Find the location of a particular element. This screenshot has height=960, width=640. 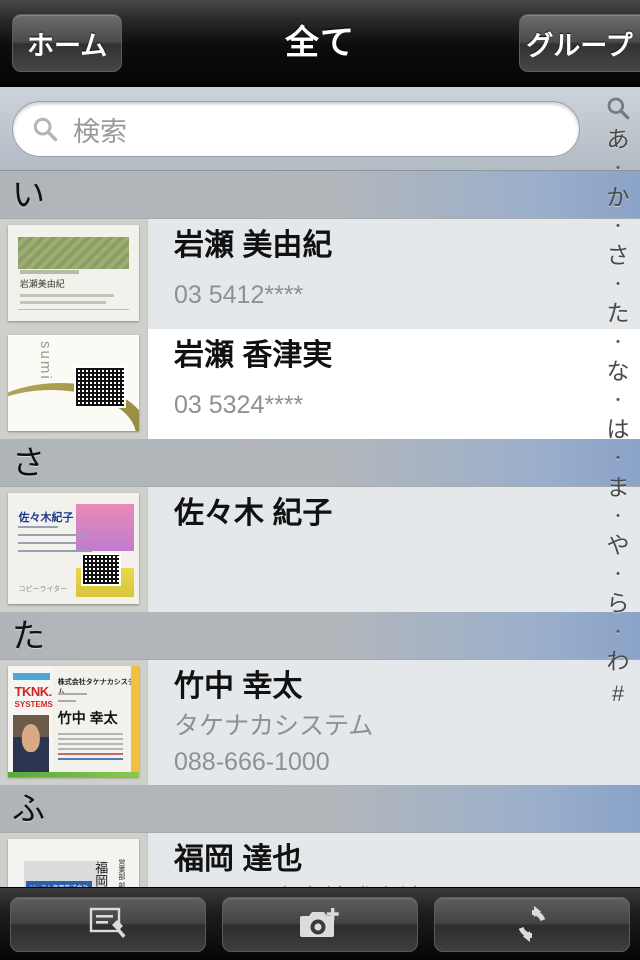

card-art-name: 佐々木紀子 is located at coordinates (46, 517).